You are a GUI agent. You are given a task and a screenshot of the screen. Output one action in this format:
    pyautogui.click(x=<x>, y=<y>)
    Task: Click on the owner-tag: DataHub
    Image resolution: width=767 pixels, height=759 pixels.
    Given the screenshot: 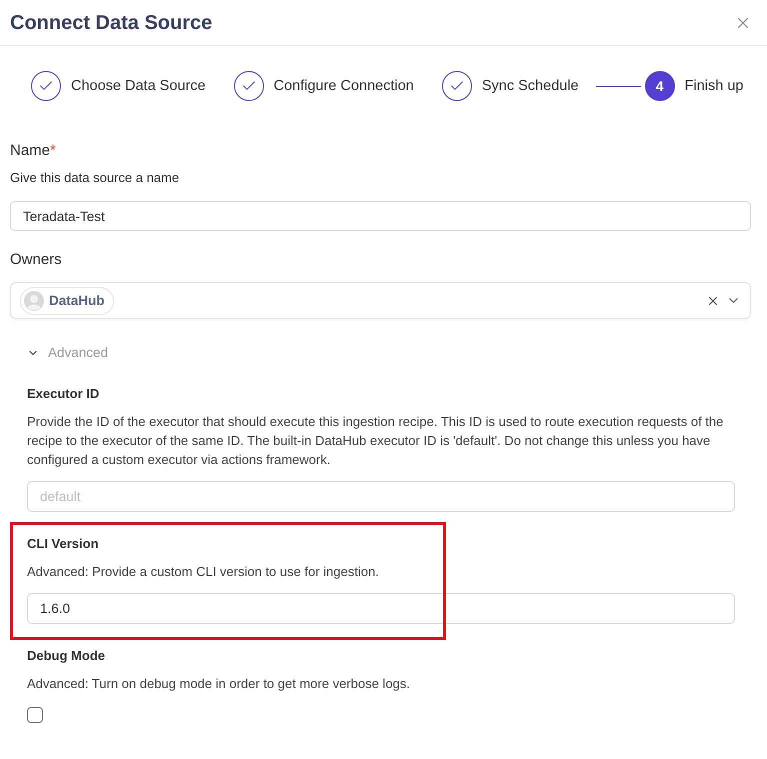 What is the action you would take?
    pyautogui.click(x=67, y=300)
    